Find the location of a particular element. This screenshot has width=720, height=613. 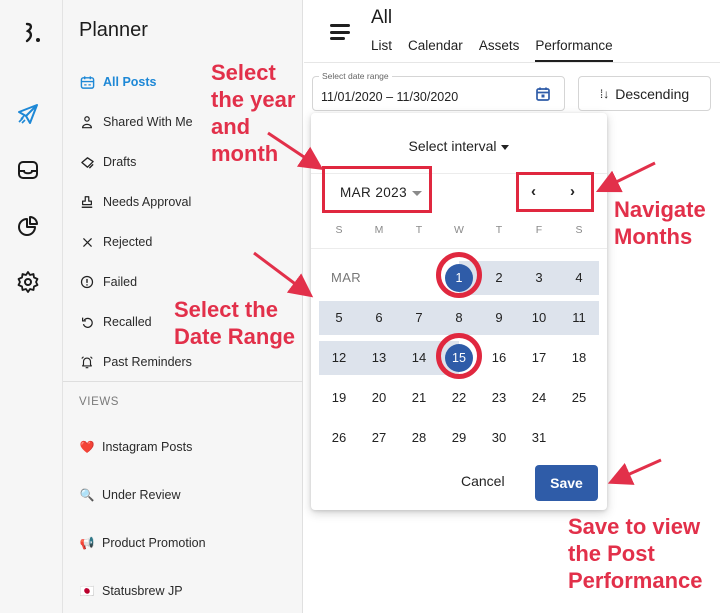

arrow-to-month-nav is located at coordinates (625, 177).